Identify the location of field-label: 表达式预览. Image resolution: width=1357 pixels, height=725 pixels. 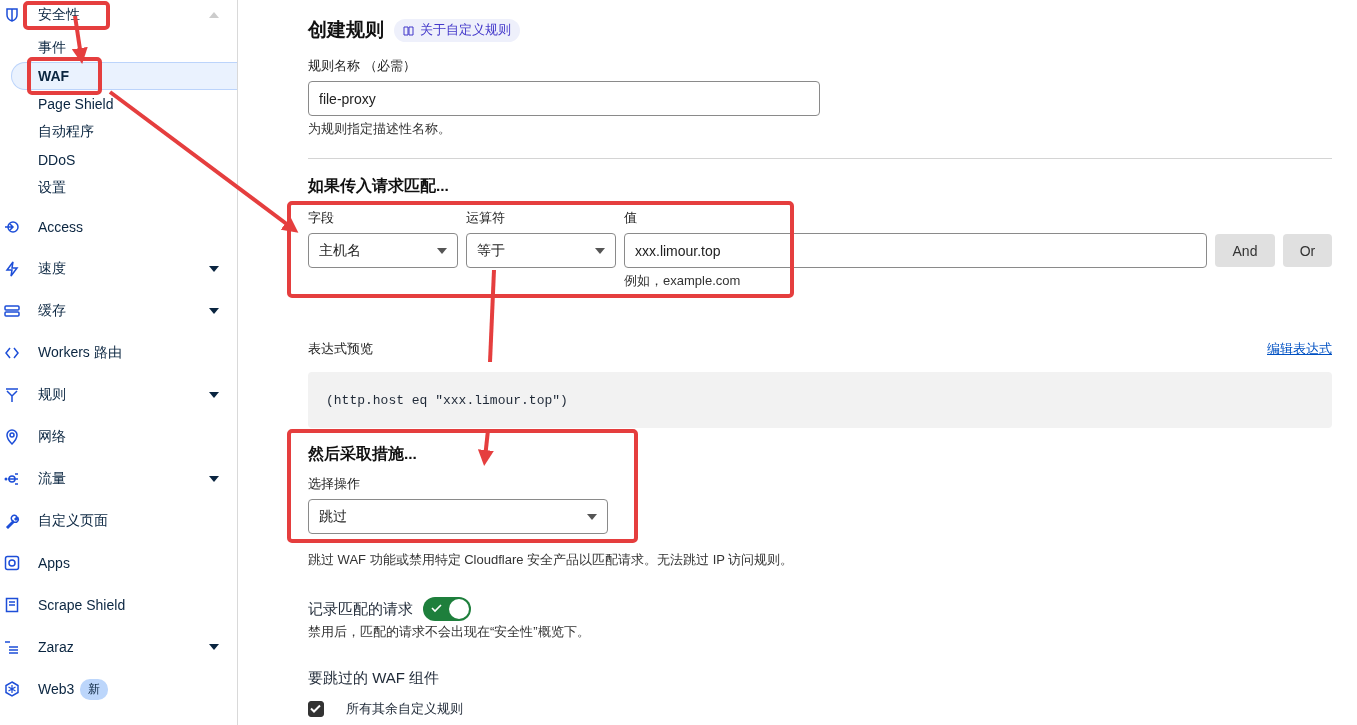
(340, 349).